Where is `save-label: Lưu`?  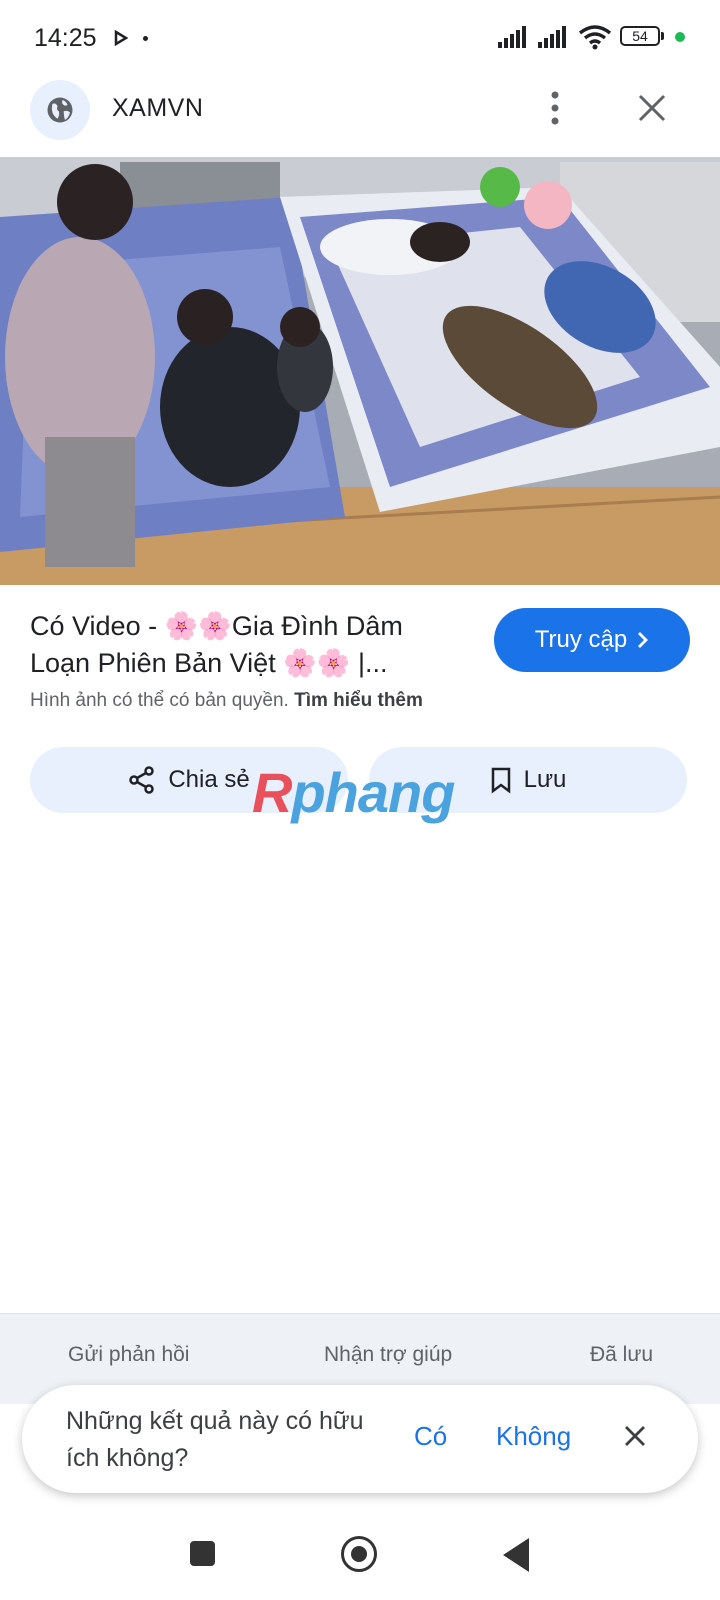 save-label: Lưu is located at coordinates (545, 779).